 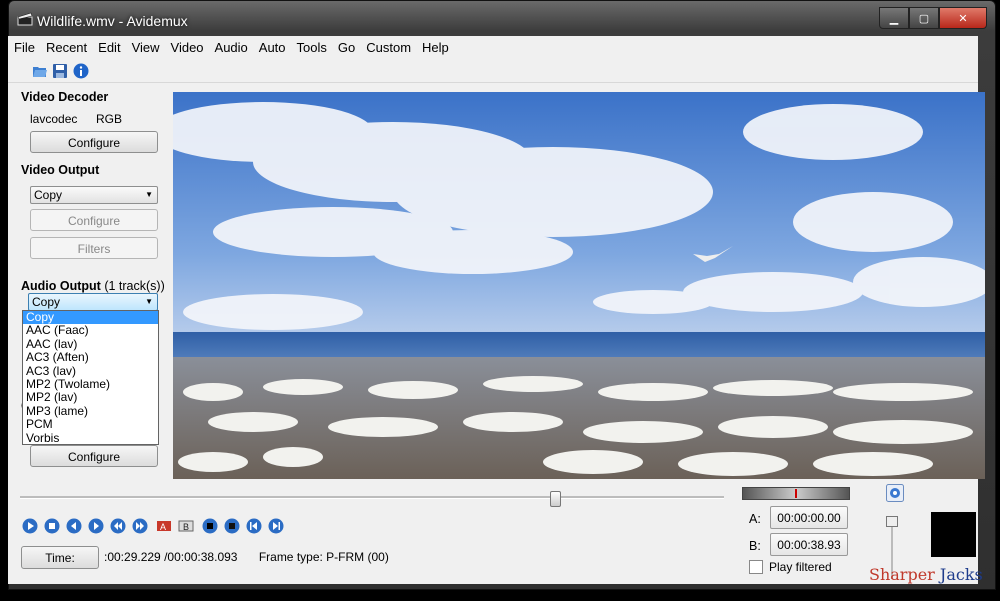 I want to click on audio-output-heading-row: Audio Output (1 track(s)), so click(x=93, y=286).